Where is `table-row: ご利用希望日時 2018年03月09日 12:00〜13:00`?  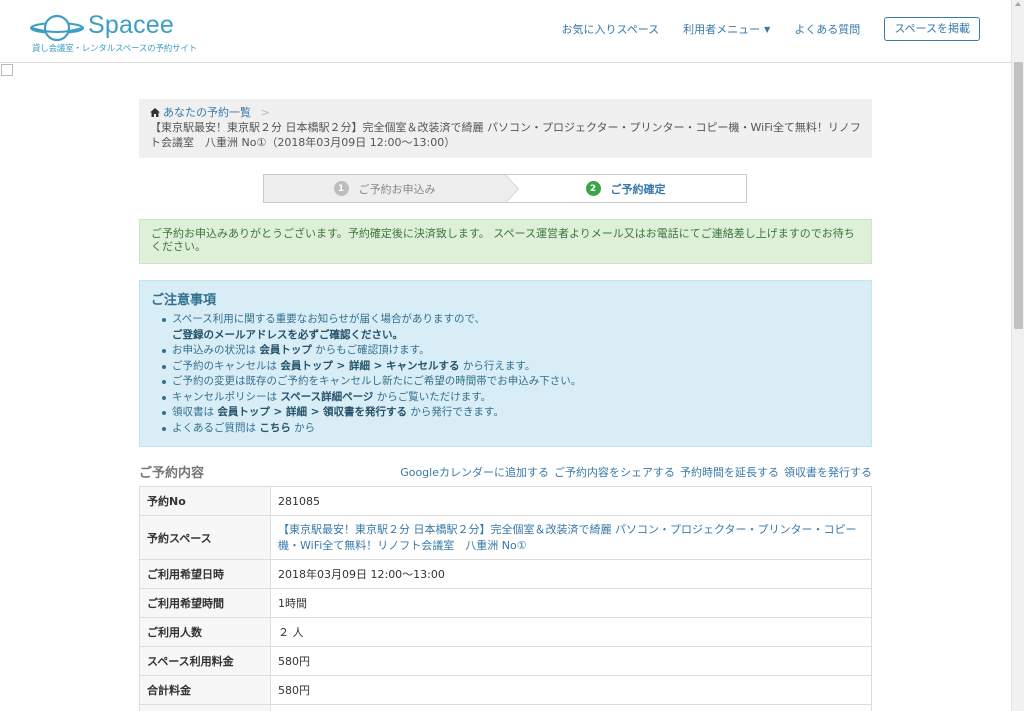
table-row: ご利用希望日時 2018年03月09日 12:00〜13:00 is located at coordinates (505, 574).